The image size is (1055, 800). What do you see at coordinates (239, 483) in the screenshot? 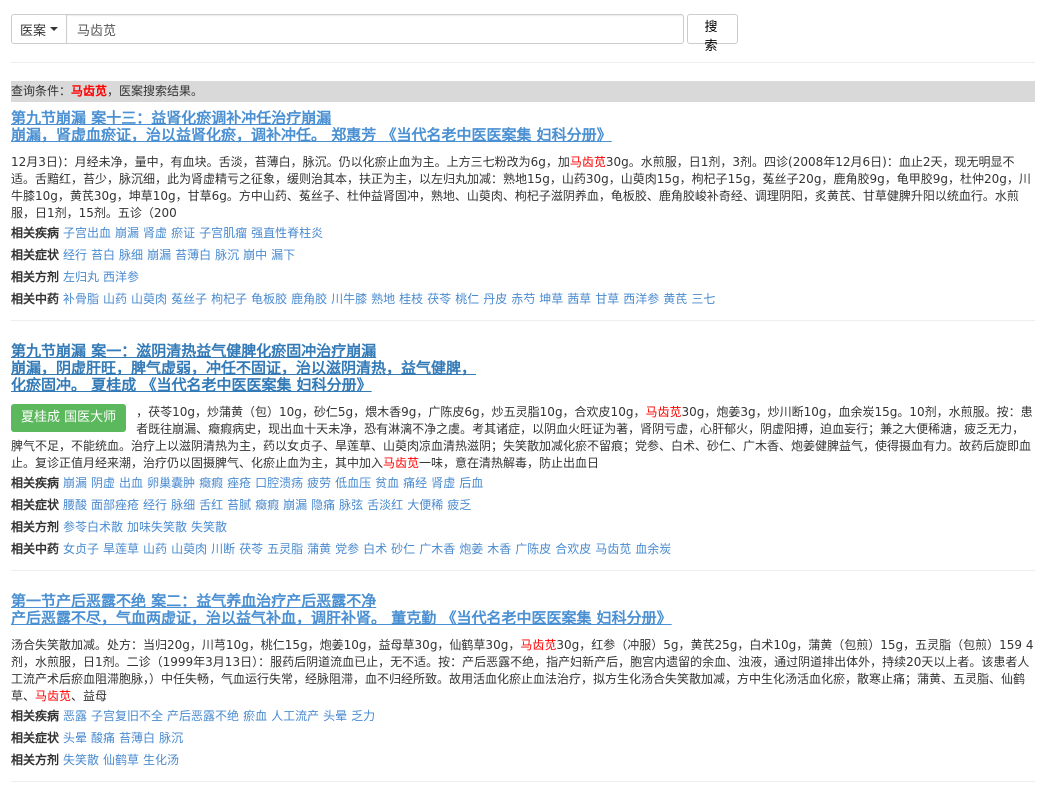
I see `related-diseases-link: 痤疮` at bounding box center [239, 483].